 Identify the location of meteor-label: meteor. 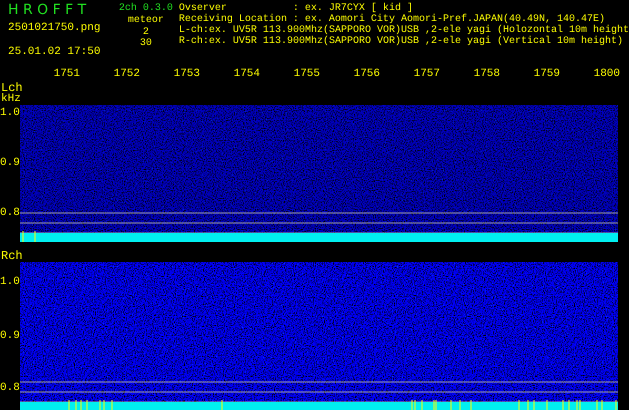
(146, 21).